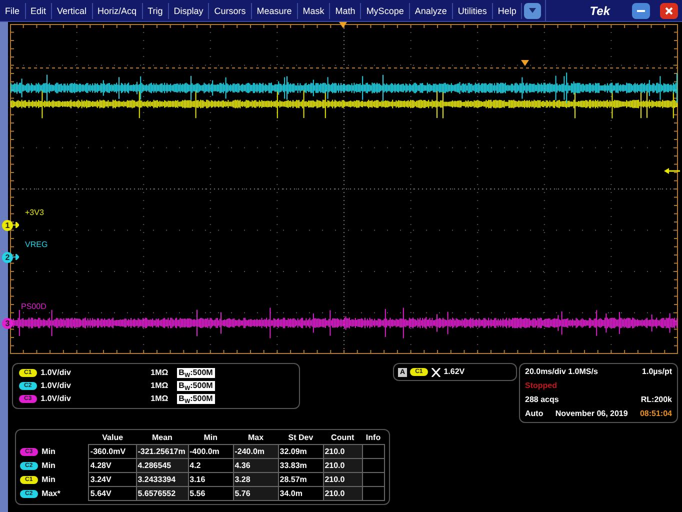 This screenshot has width=682, height=512. Describe the element at coordinates (162, 465) in the screenshot. I see `table-cell: 4.286545` at that location.